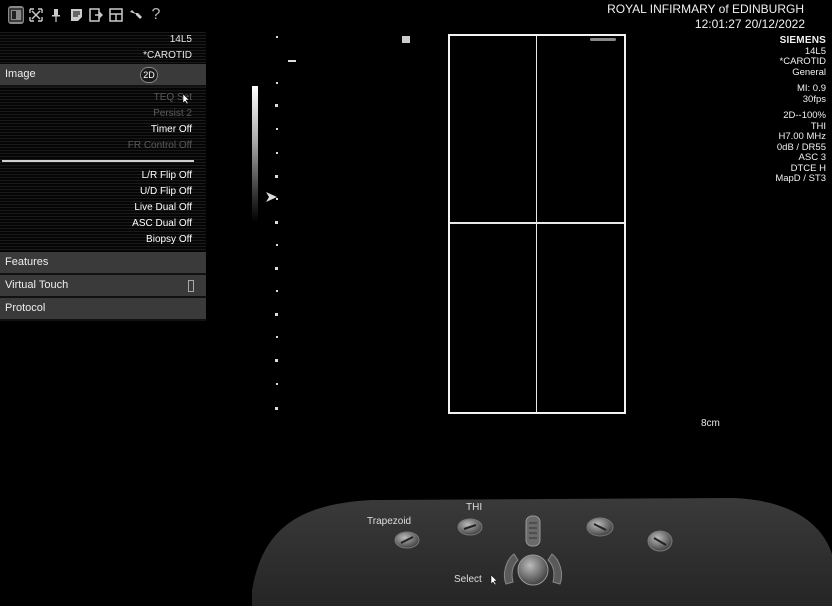 The width and height of the screenshot is (832, 606). What do you see at coordinates (281, 226) in the screenshot?
I see `depth-scale` at bounding box center [281, 226].